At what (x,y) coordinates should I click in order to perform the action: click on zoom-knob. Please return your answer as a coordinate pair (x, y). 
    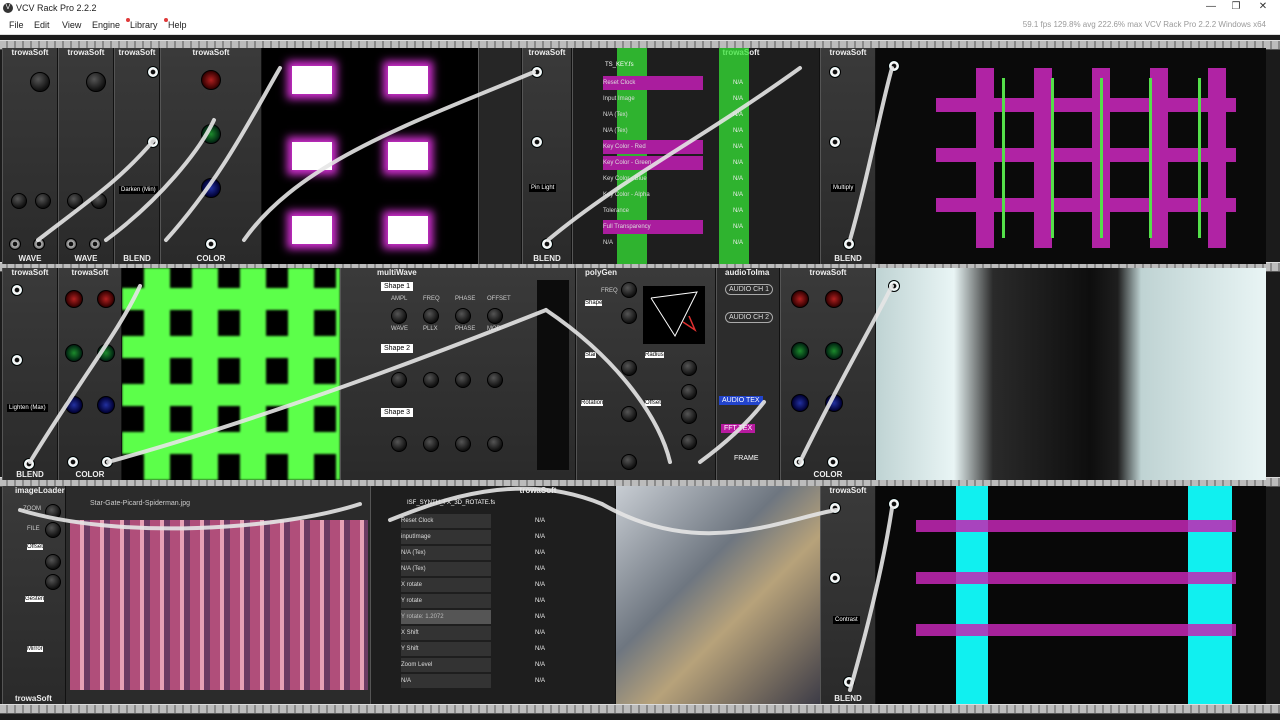
    Looking at the image, I should click on (53, 512).